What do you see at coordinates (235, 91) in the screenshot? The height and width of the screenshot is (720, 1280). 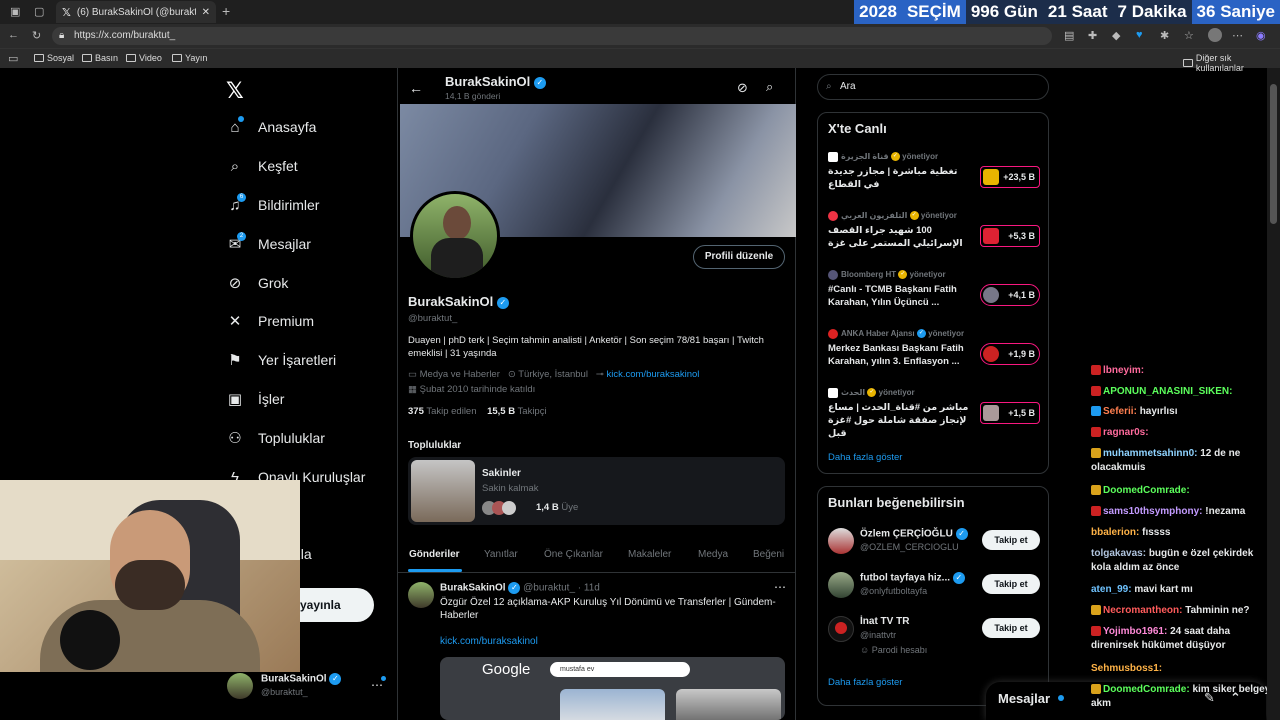 I see `x-logo-icon: 𝕏` at bounding box center [235, 91].